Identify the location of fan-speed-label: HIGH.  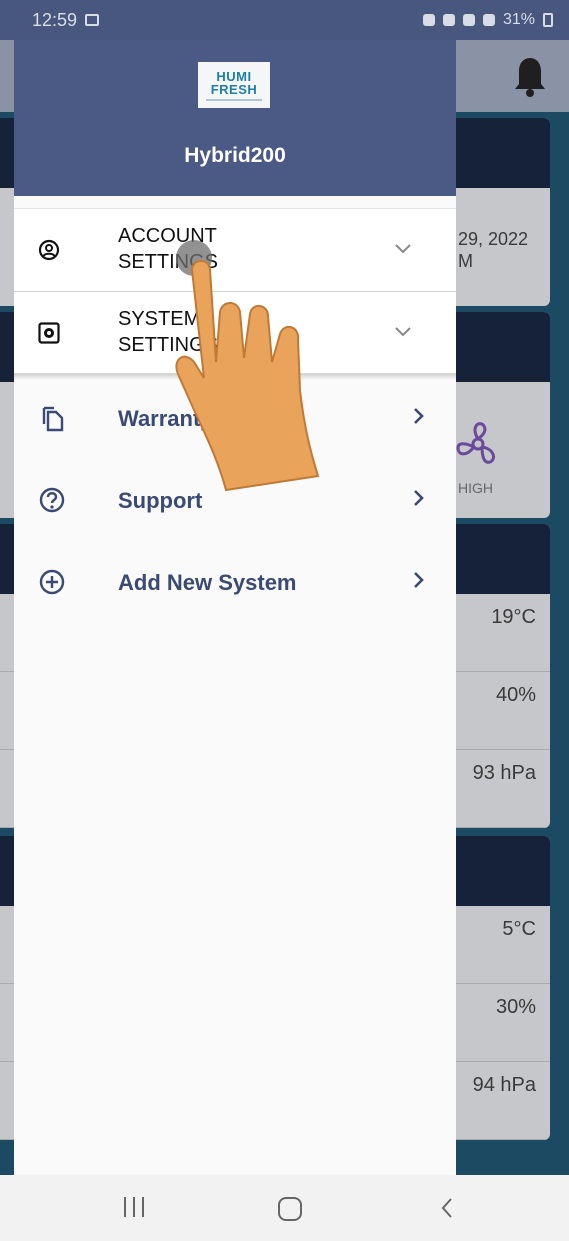
(475, 488).